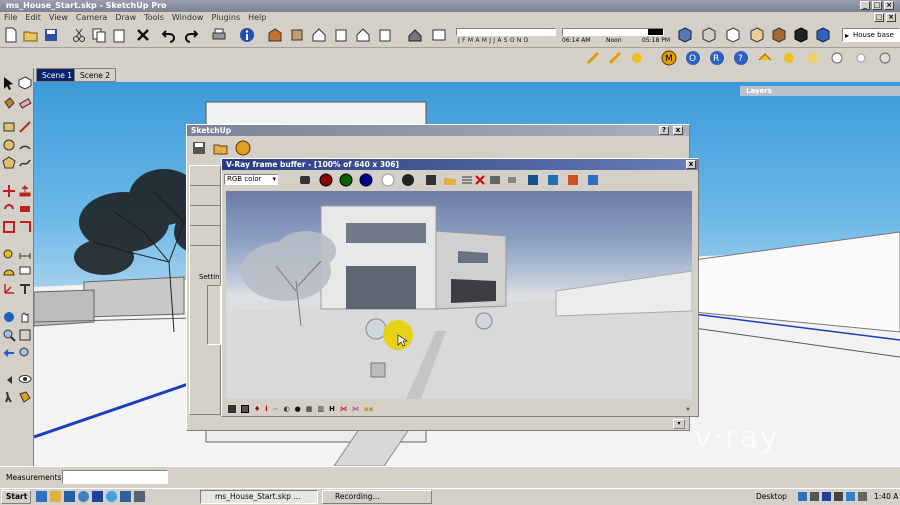 This screenshot has width=900, height=505. Describe the element at coordinates (169, 35) in the screenshot. I see `undo-icon` at that location.